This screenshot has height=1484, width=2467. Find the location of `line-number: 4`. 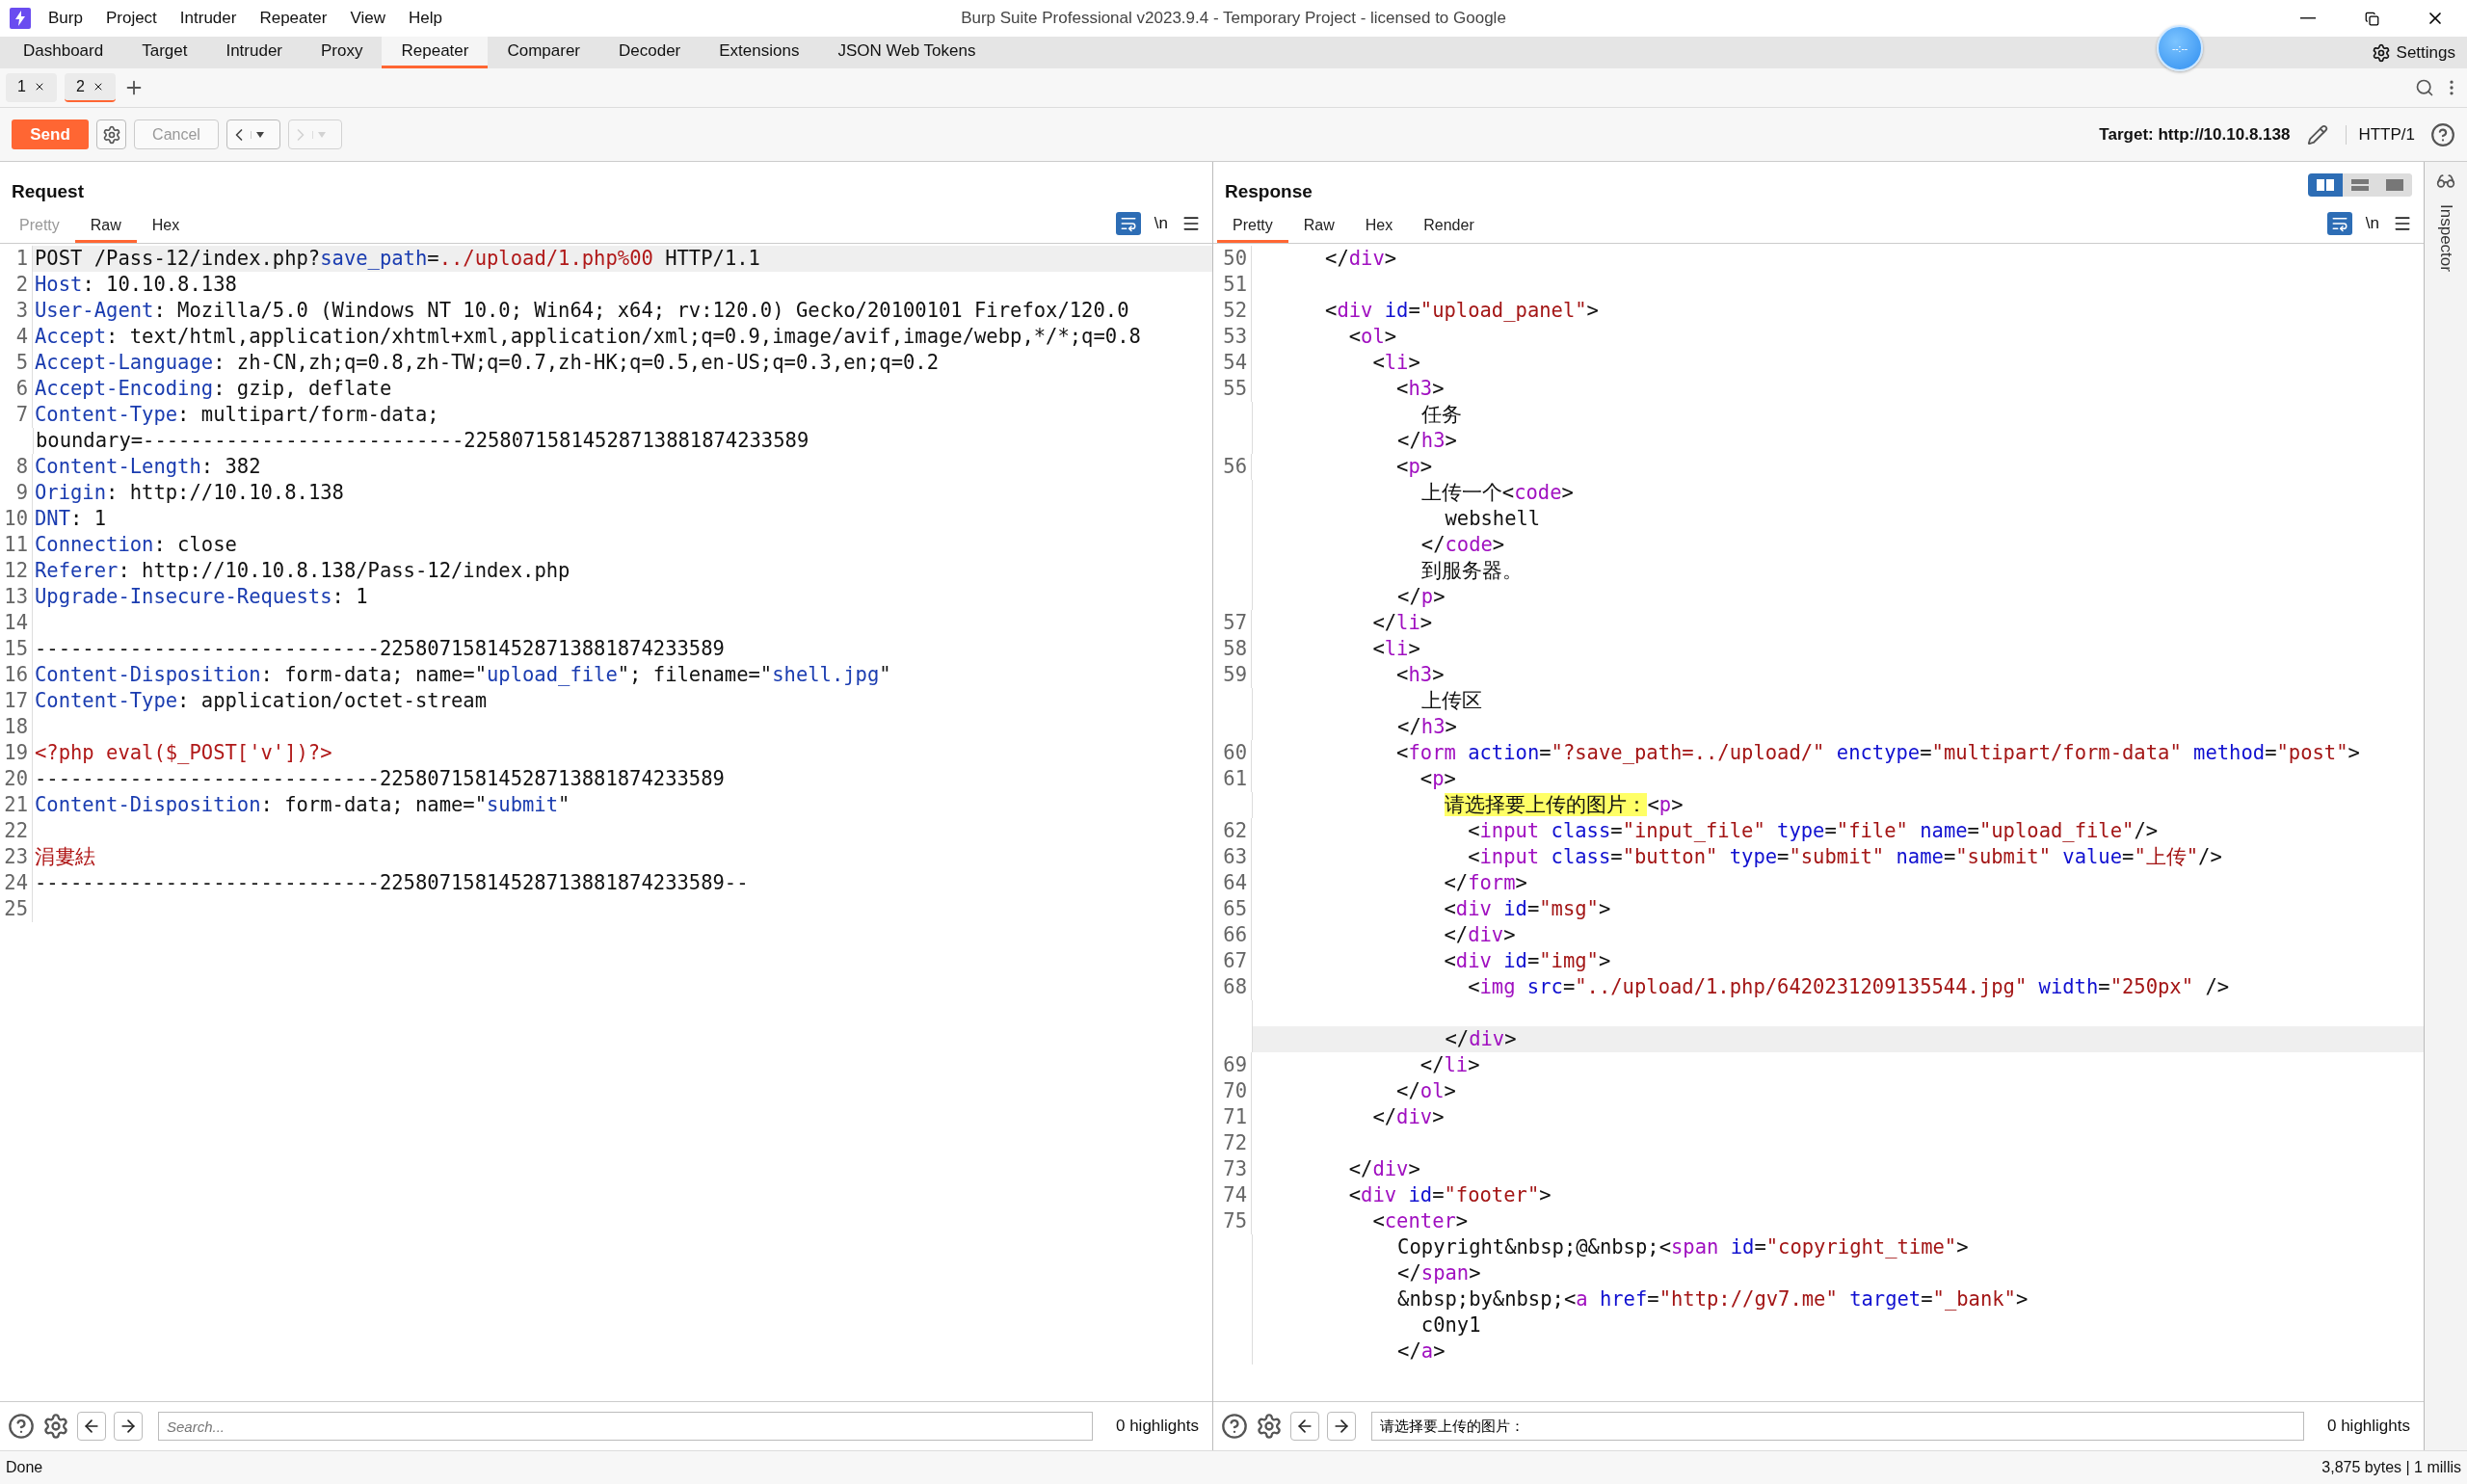

line-number: 4 is located at coordinates (16, 337).